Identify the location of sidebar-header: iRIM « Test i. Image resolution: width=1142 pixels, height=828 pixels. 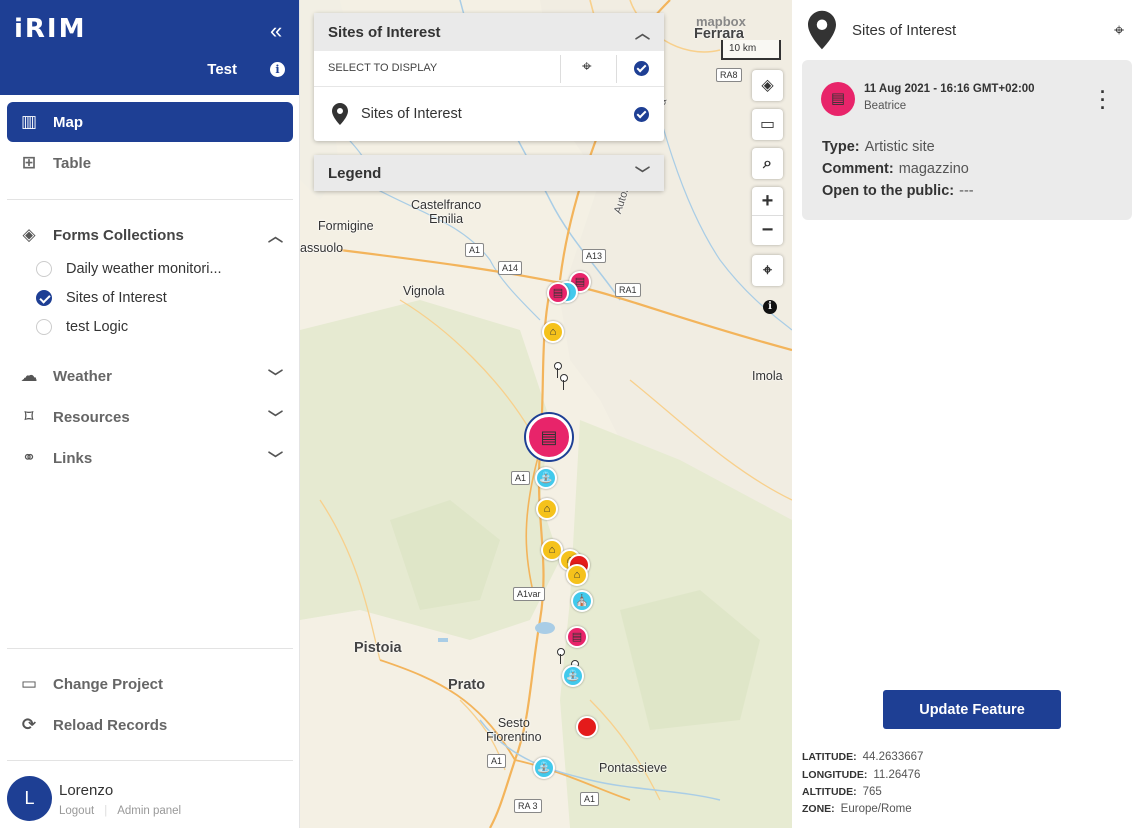
(149, 47).